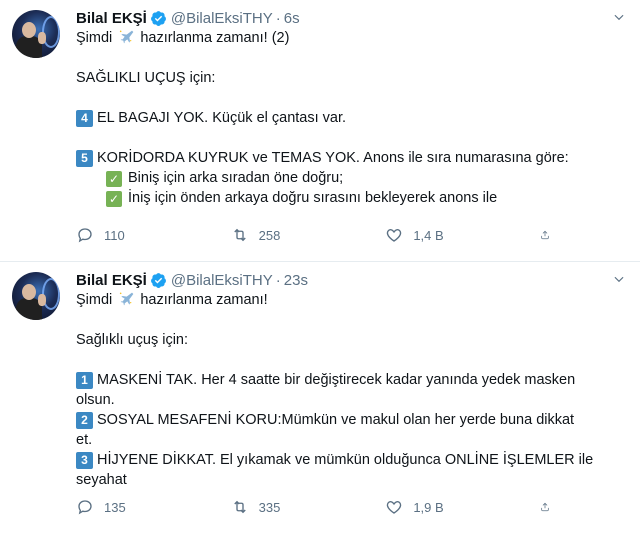 The image size is (640, 537). I want to click on keycap-1-icon: 1, so click(84, 380).